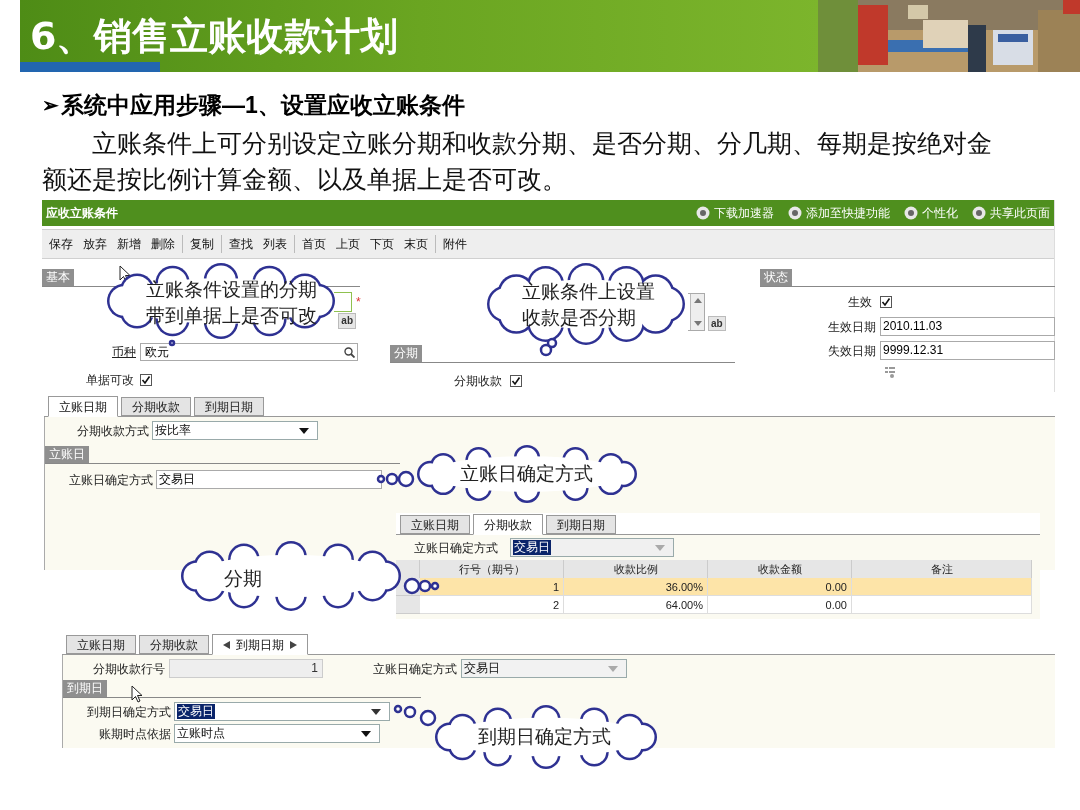 The height and width of the screenshot is (810, 1080). I want to click on section-heading: 系统中应用步骤—1、设置应收立账条件, so click(263, 105).